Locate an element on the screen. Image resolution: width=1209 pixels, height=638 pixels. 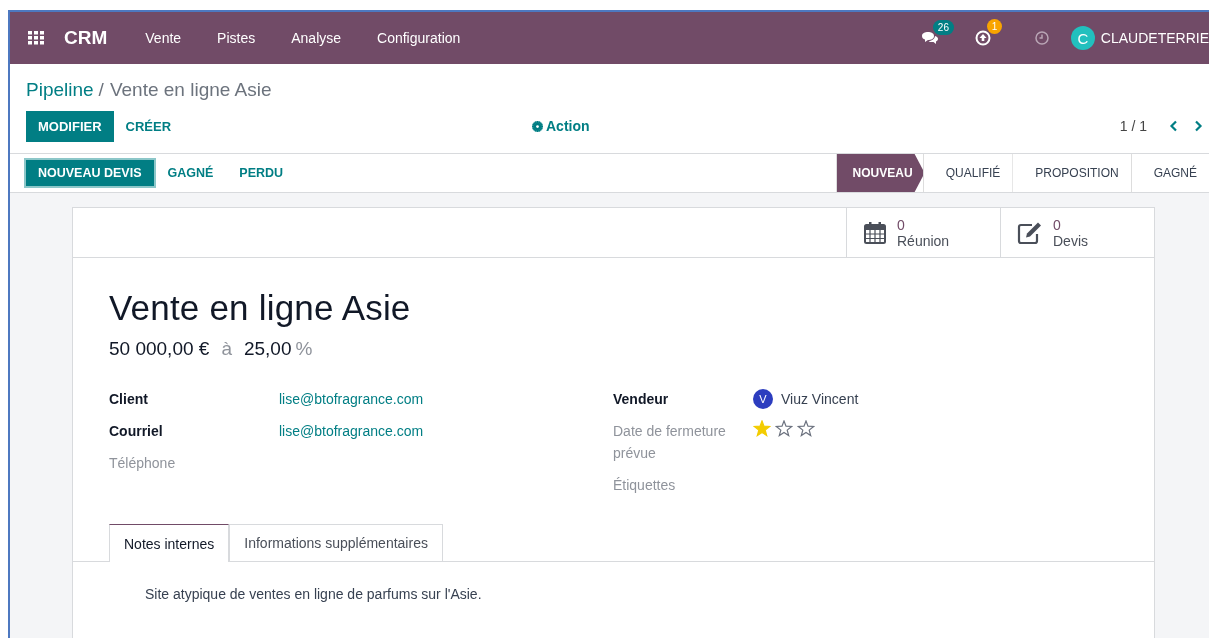
stat-button: 0 Devis is located at coordinates (1077, 232).